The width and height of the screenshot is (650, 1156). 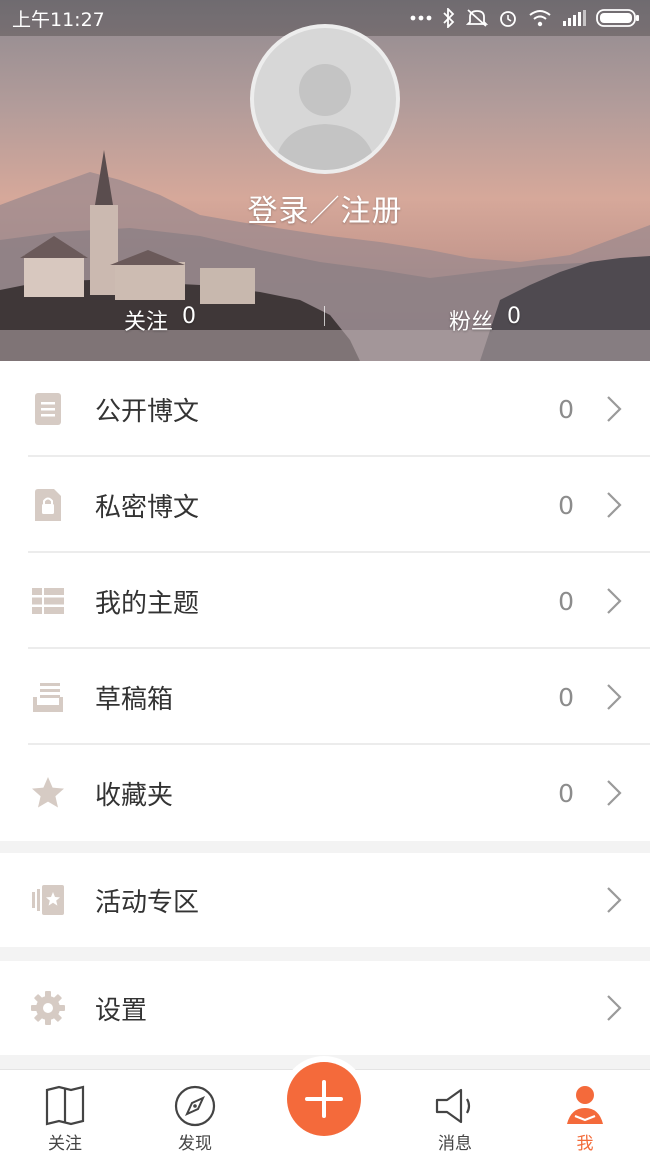 I want to click on bluetooth-icon, so click(x=449, y=18).